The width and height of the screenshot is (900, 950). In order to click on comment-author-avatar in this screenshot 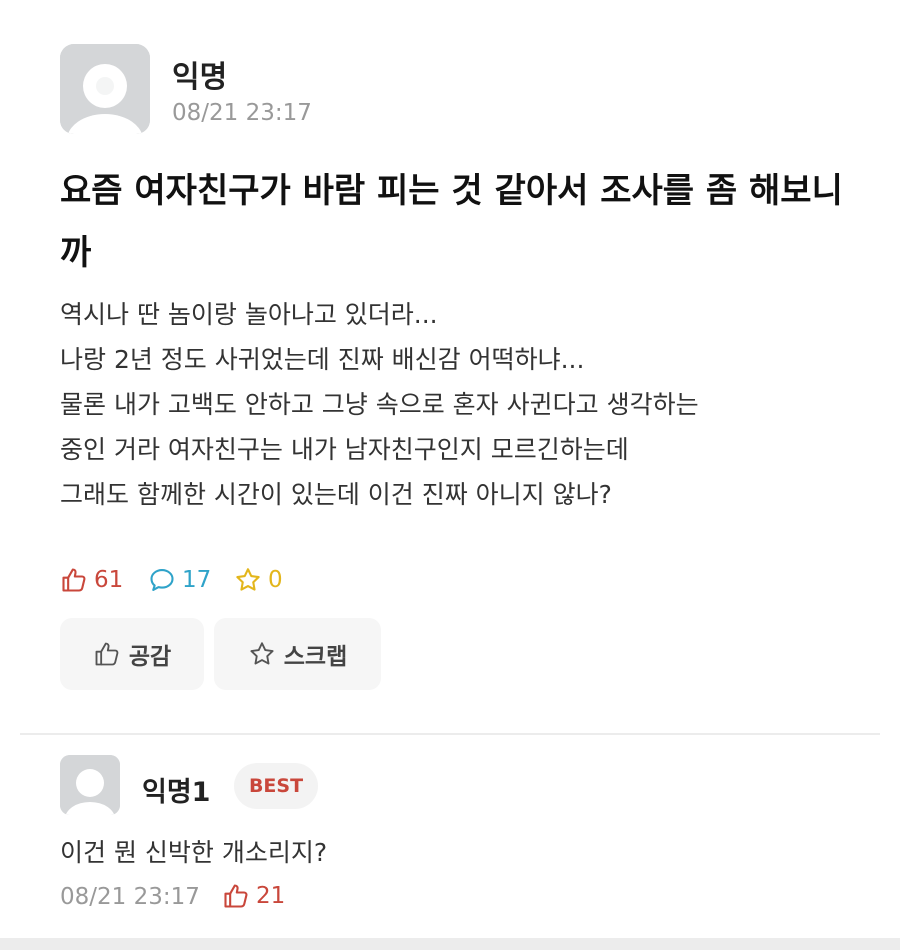, I will do `click(90, 785)`.